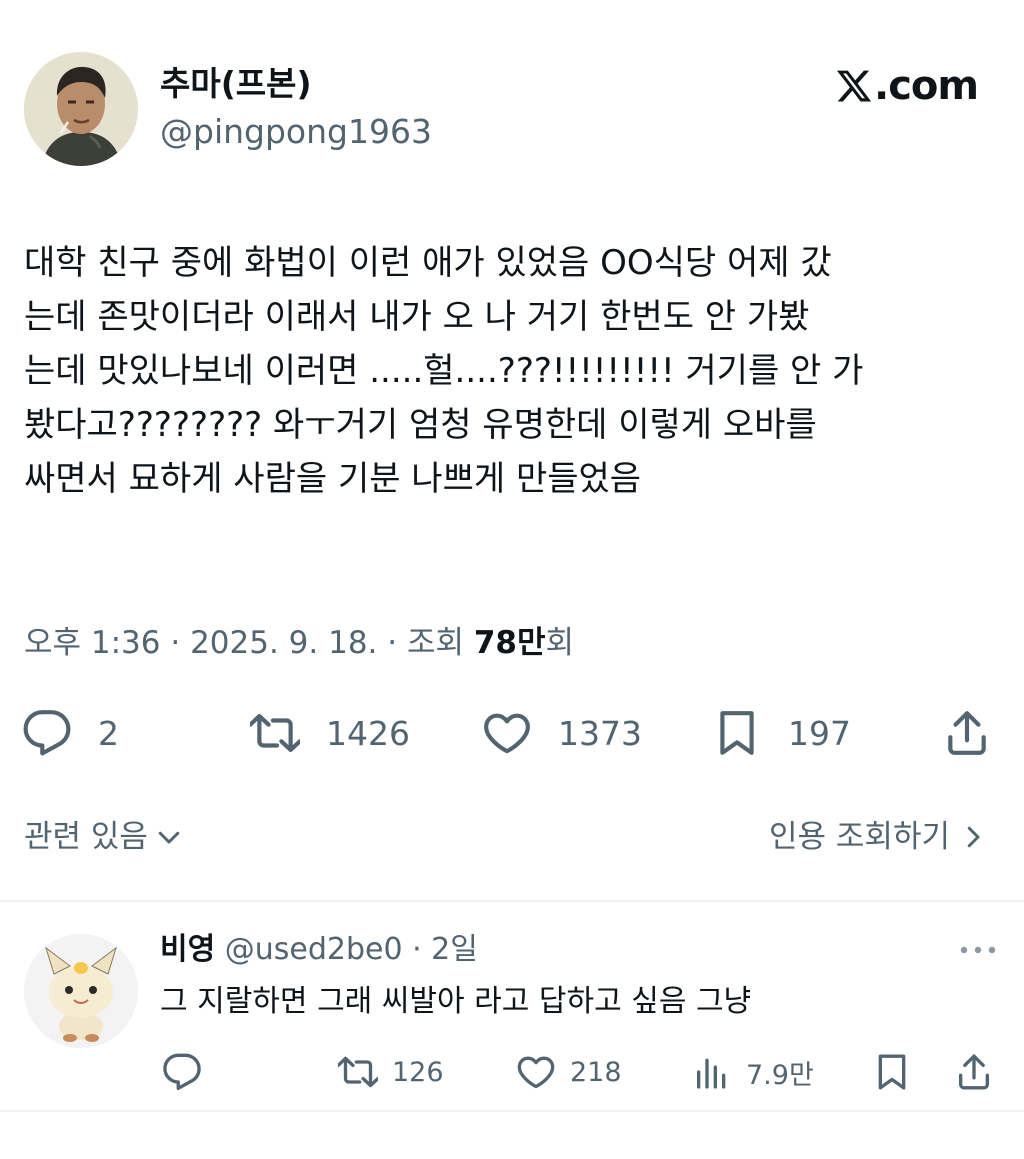 Image resolution: width=1024 pixels, height=1159 pixels. I want to click on reply-author-meta: @used2be0 · 2일, so click(351, 949).